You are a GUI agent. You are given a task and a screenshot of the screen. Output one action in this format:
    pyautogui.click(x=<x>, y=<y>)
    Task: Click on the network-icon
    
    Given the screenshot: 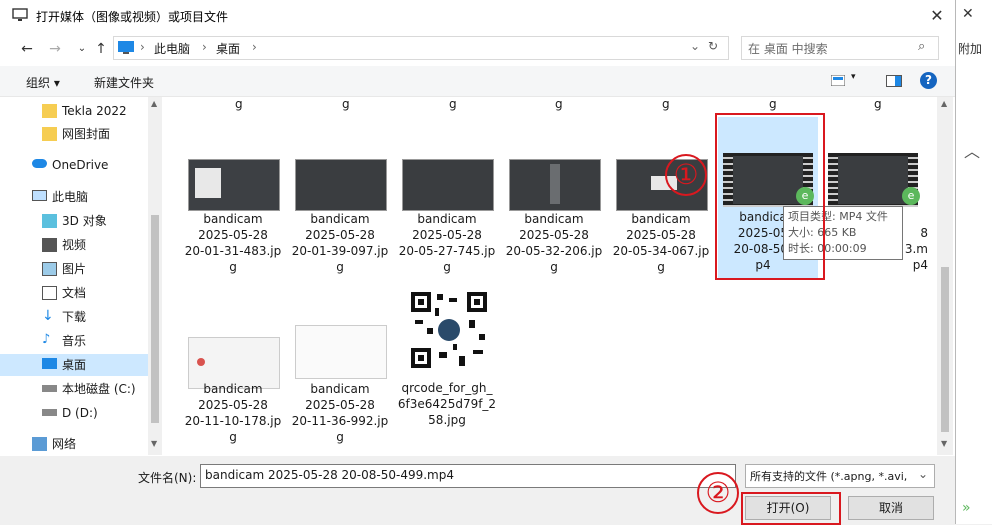 What is the action you would take?
    pyautogui.click(x=39, y=444)
    